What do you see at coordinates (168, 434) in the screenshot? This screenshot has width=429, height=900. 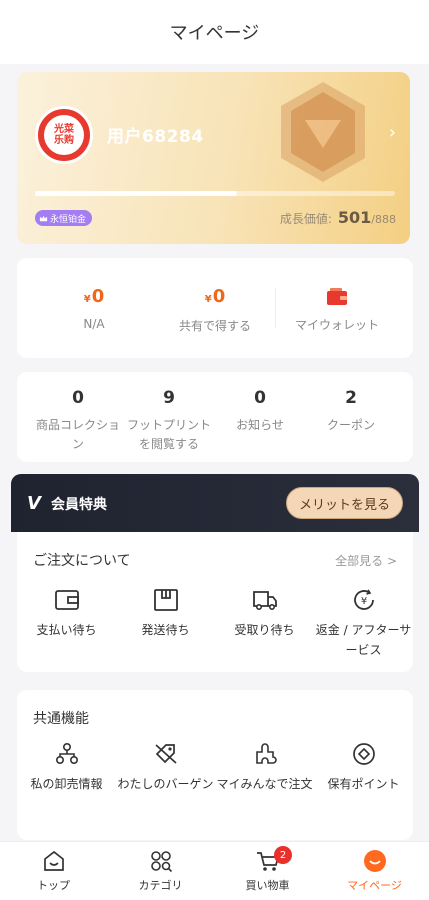 I see `stat-label: フットプリントを閲覧する` at bounding box center [168, 434].